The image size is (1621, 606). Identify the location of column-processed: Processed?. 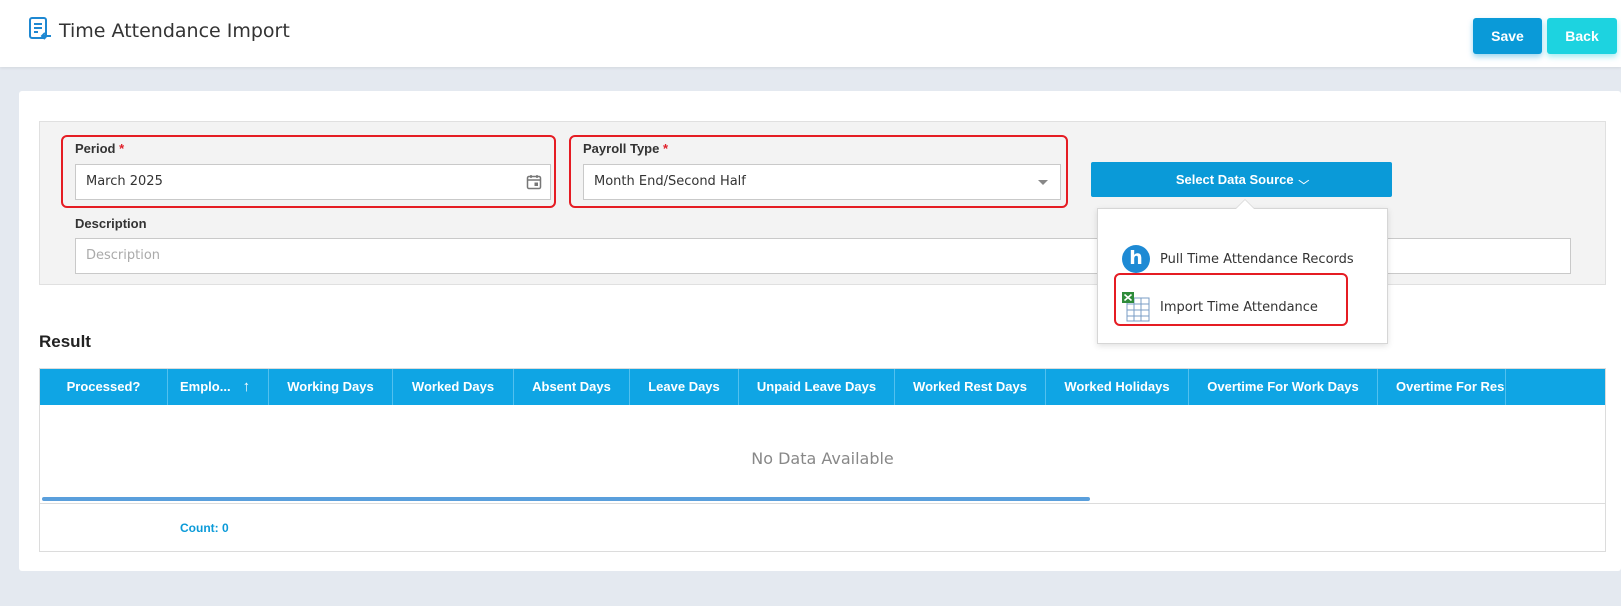
(104, 387).